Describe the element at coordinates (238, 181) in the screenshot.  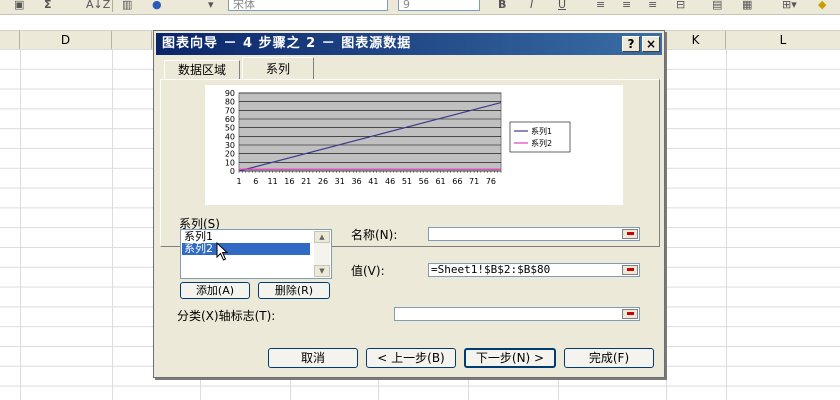
I see `x-tick-label: 1` at that location.